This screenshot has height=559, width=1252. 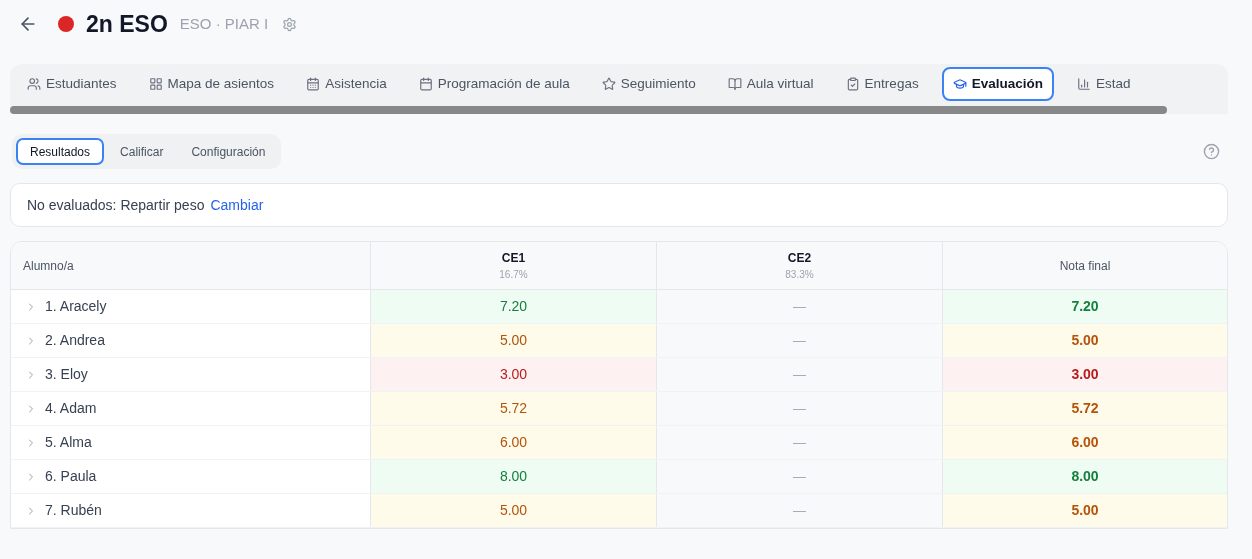 I want to click on tab: Mapa de asientos, so click(x=211, y=84).